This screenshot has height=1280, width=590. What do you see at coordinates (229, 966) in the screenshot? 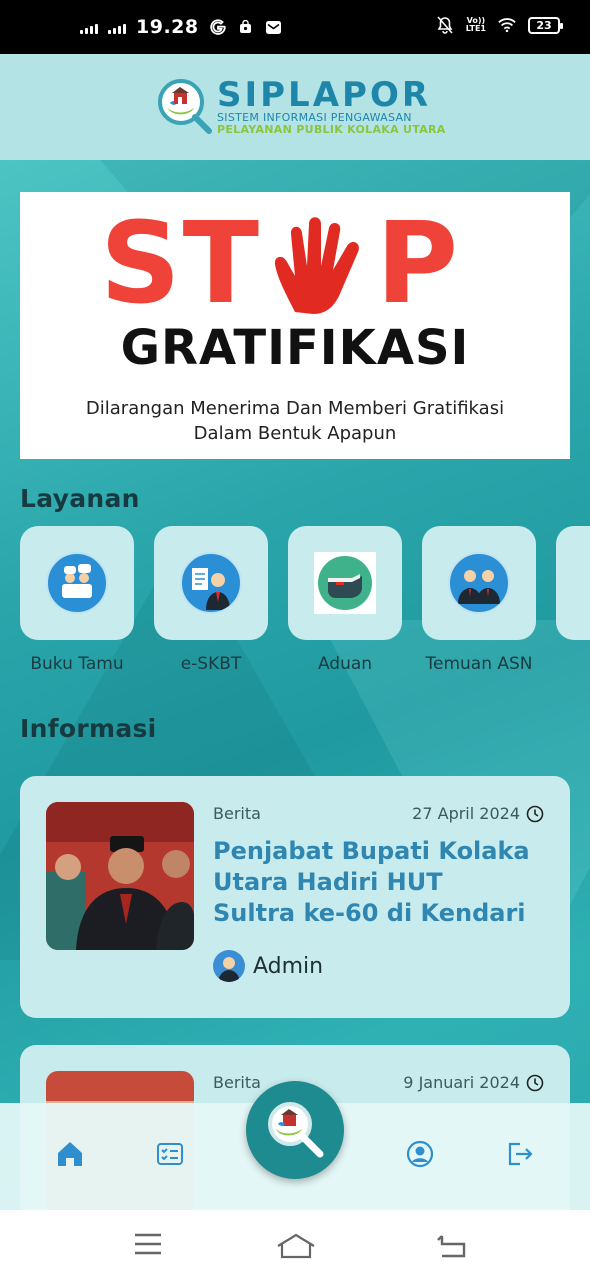
I see `avatar` at bounding box center [229, 966].